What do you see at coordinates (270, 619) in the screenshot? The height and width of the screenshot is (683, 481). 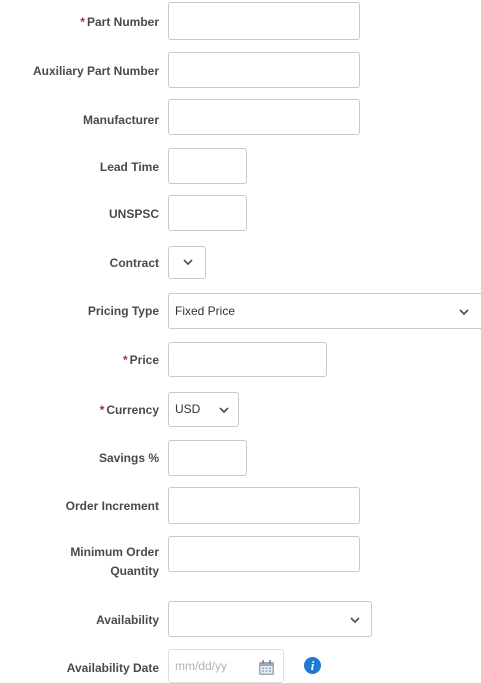 I see `availability-select` at bounding box center [270, 619].